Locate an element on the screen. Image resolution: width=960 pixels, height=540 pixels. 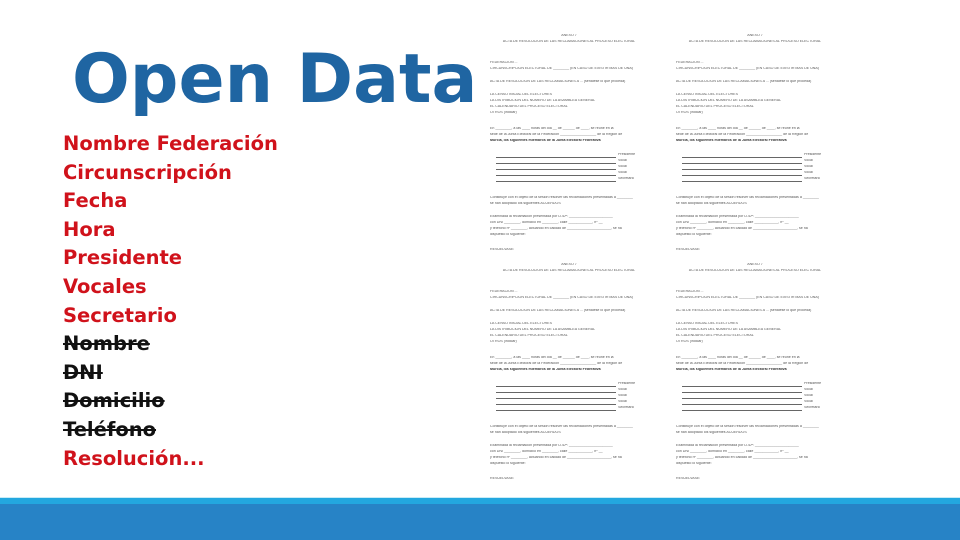
field-item: Secretario is located at coordinates (120, 315).